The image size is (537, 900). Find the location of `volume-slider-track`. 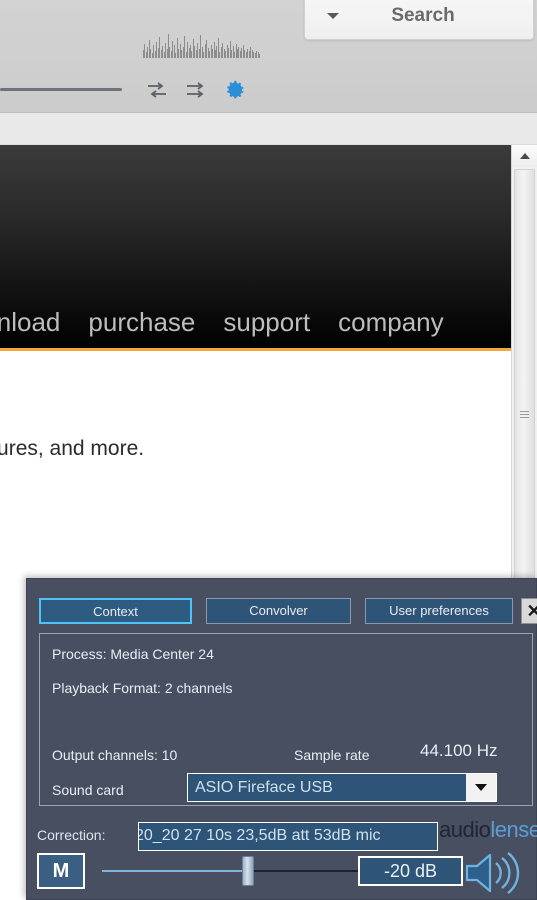

volume-slider-track is located at coordinates (309, 871).